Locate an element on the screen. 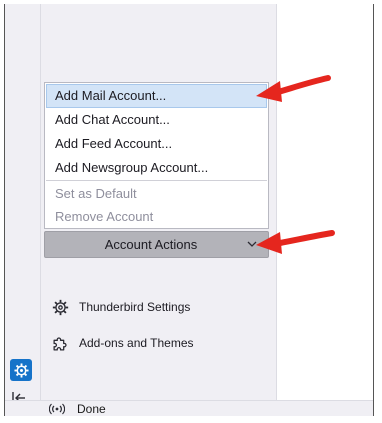 Image resolution: width=382 pixels, height=423 pixels. annotation-arrow-top is located at coordinates (293, 88).